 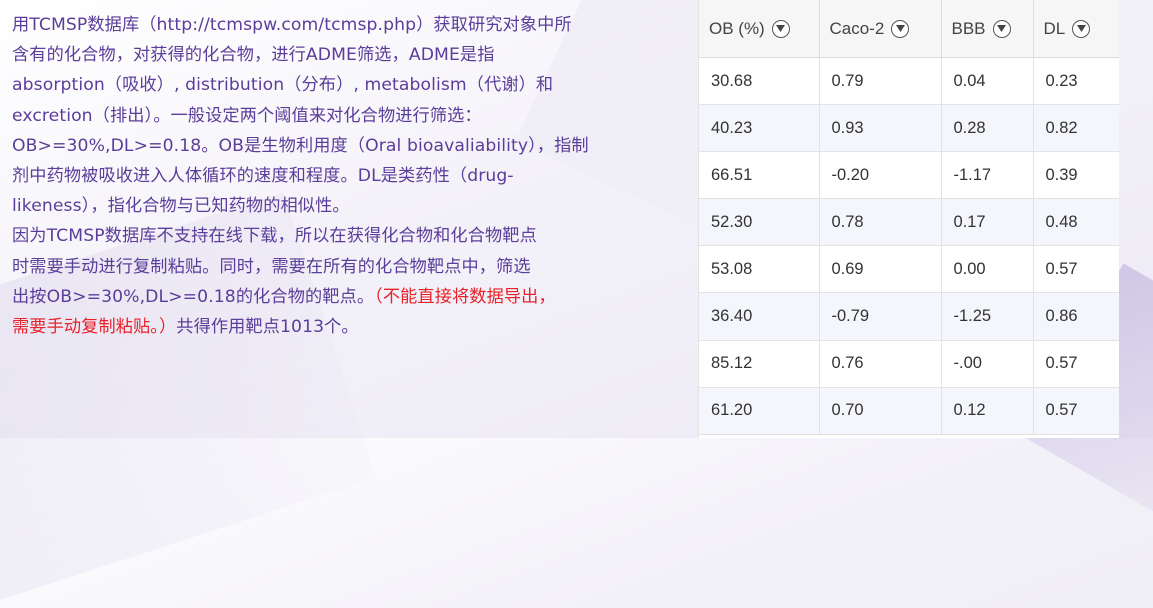 I want to click on column-header-label: Caco-2, so click(x=857, y=28).